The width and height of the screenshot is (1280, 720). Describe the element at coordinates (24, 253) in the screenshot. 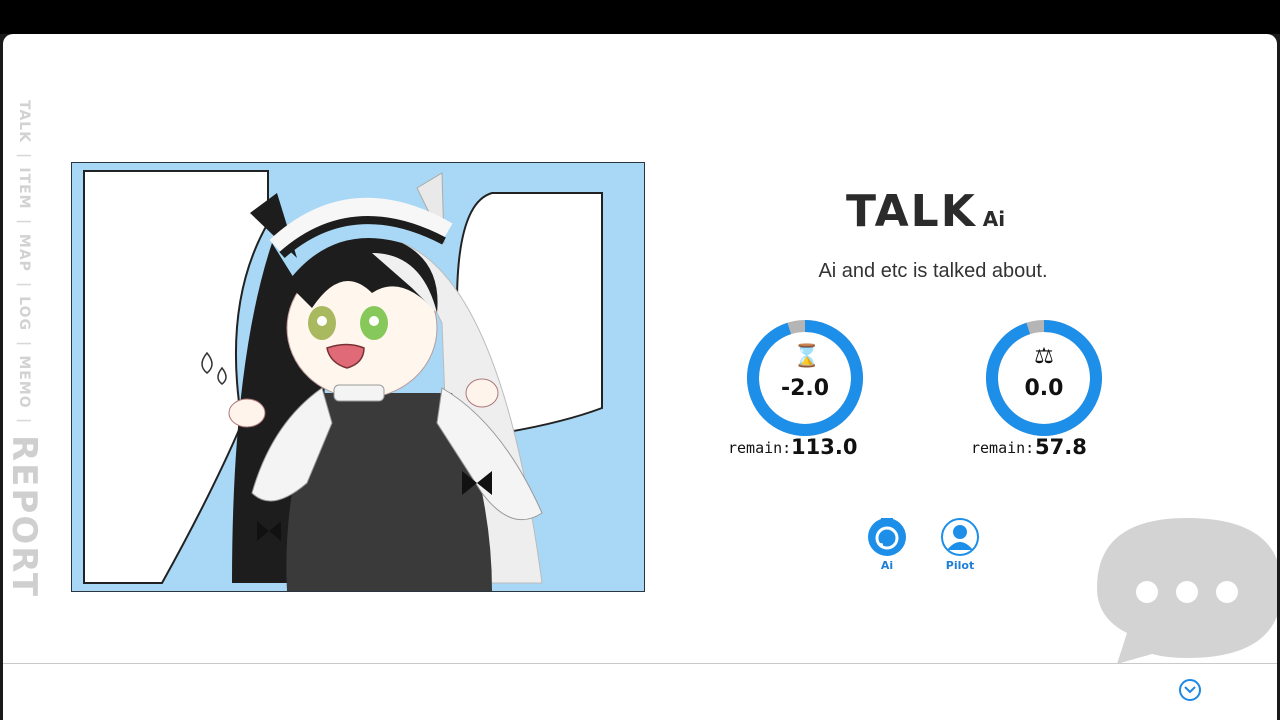

I see `nav-map: MAP` at that location.